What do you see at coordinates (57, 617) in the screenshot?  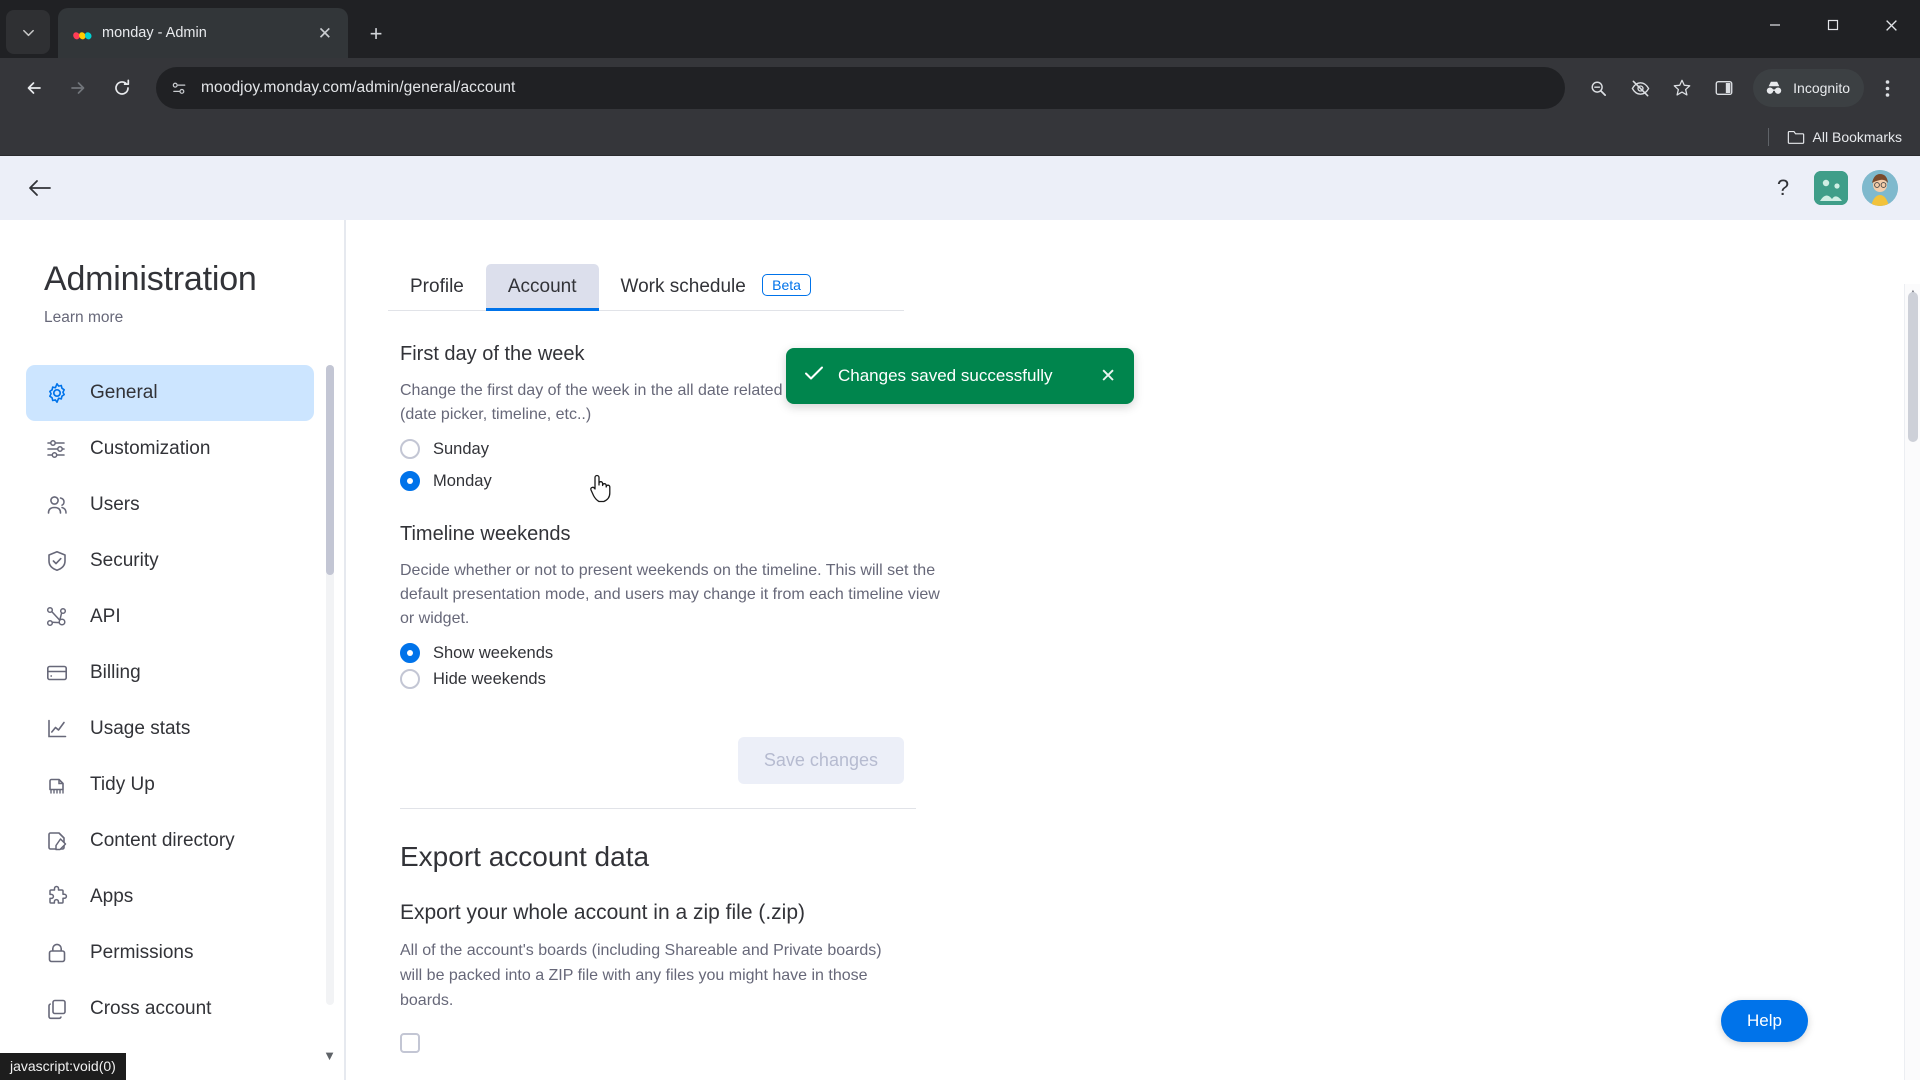 I see `nodes-icon` at bounding box center [57, 617].